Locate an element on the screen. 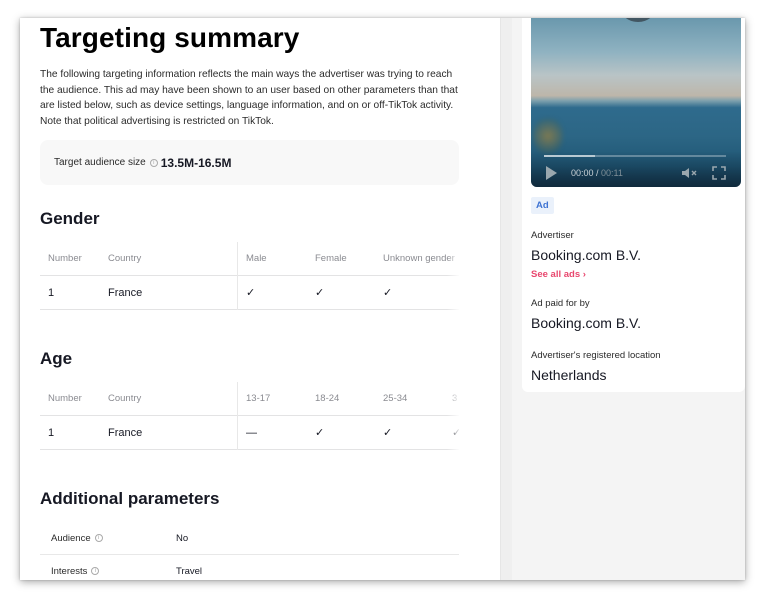 The image size is (765, 600). column-header: Unknown gender is located at coordinates (419, 258).